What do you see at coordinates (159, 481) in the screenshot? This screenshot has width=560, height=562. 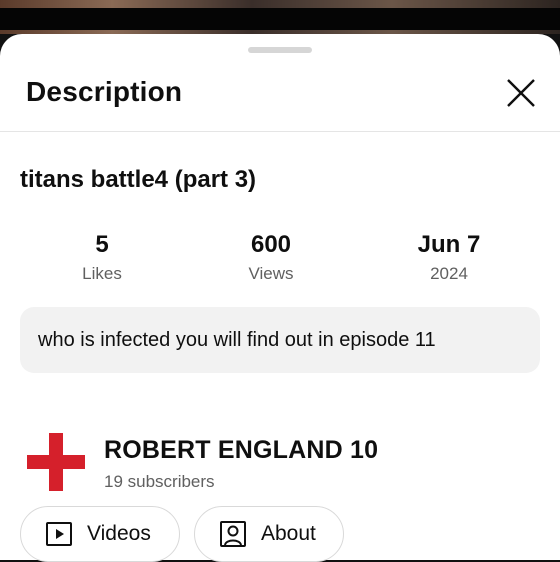 I see `subscriber-count: 19 subscribers` at bounding box center [159, 481].